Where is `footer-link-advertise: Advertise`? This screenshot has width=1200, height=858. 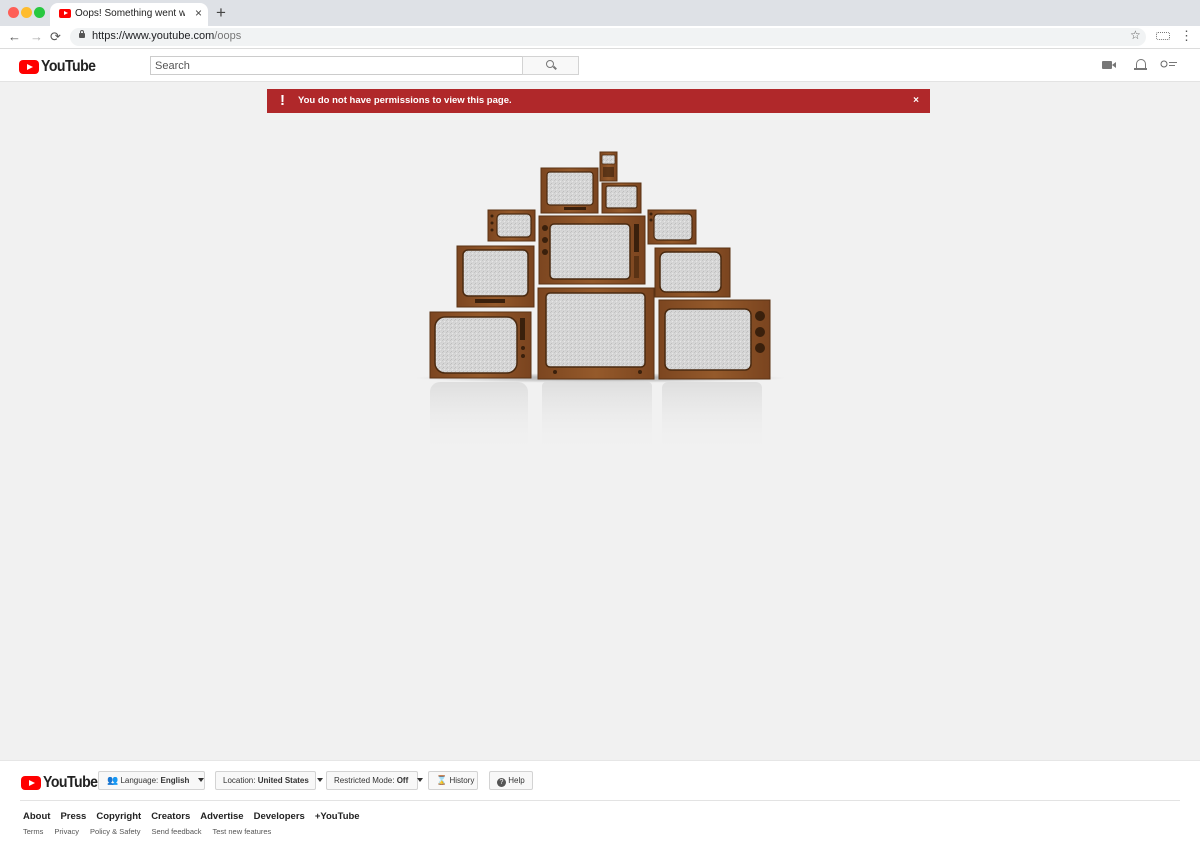 footer-link-advertise: Advertise is located at coordinates (221, 816).